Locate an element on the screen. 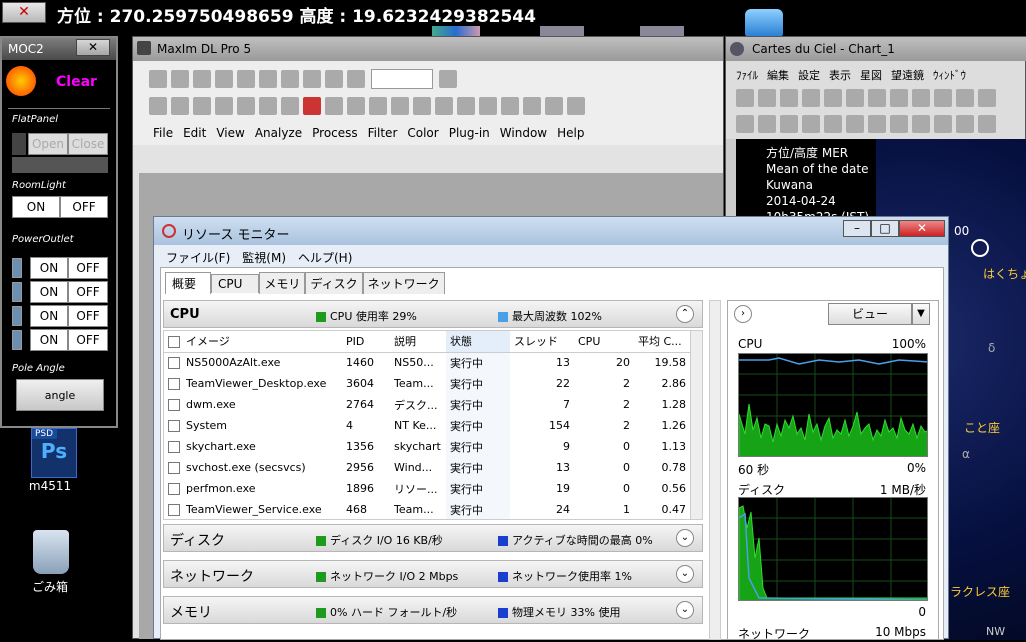  dss-icon is located at coordinates (877, 124).